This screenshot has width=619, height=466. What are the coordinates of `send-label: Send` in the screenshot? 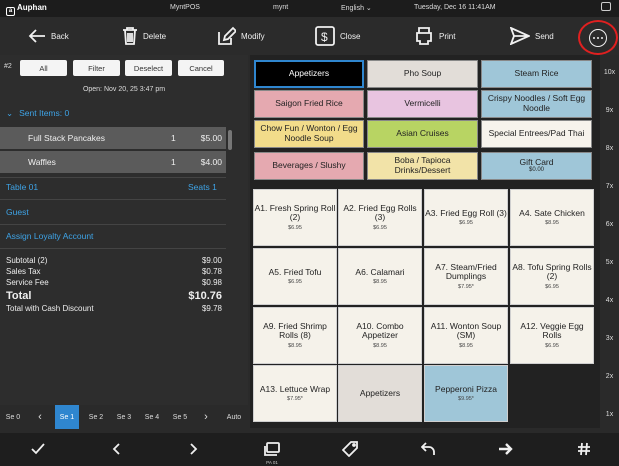 It's located at (544, 36).